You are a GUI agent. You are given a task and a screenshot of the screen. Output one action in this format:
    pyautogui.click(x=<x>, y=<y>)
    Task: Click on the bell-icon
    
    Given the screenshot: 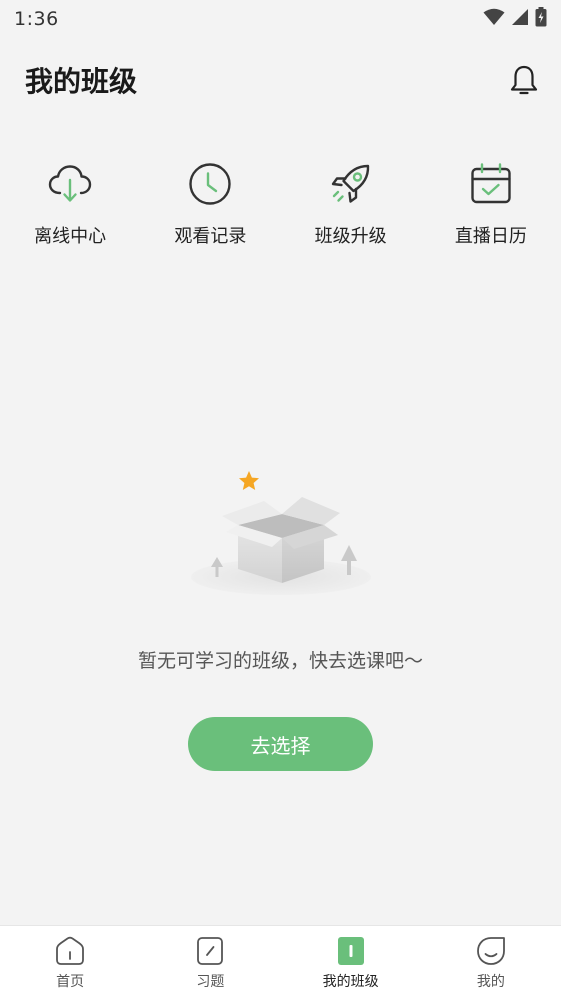 What is the action you would take?
    pyautogui.click(x=524, y=80)
    